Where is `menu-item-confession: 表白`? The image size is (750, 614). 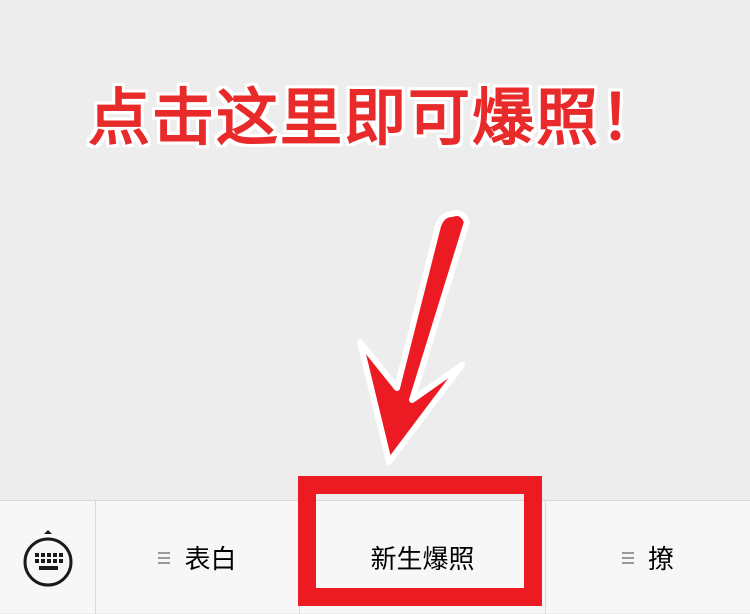 menu-item-confession: 表白 is located at coordinates (198, 557).